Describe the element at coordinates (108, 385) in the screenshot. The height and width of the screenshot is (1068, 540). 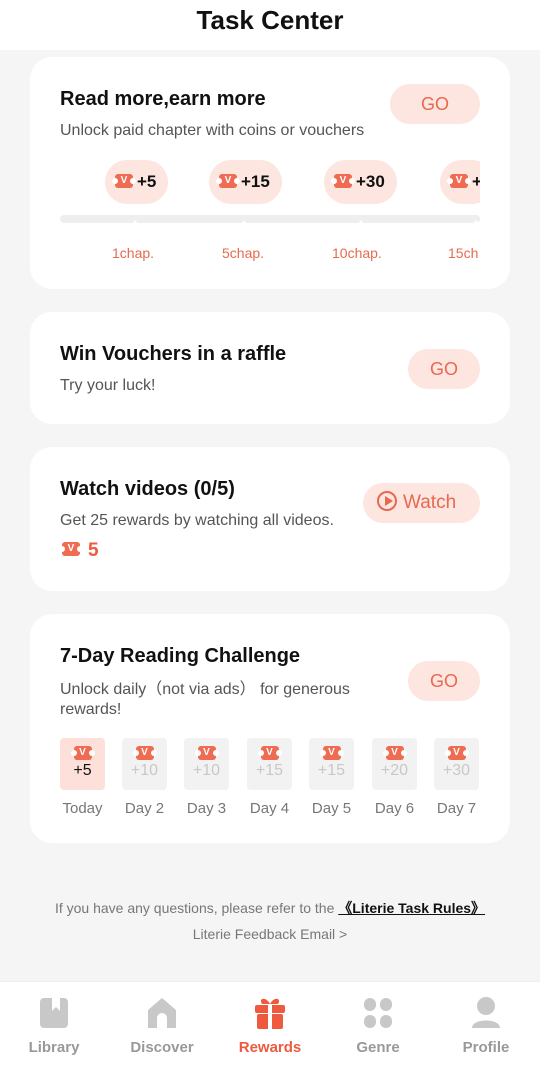
I see `raffle-subtitle: Try your luck!` at that location.